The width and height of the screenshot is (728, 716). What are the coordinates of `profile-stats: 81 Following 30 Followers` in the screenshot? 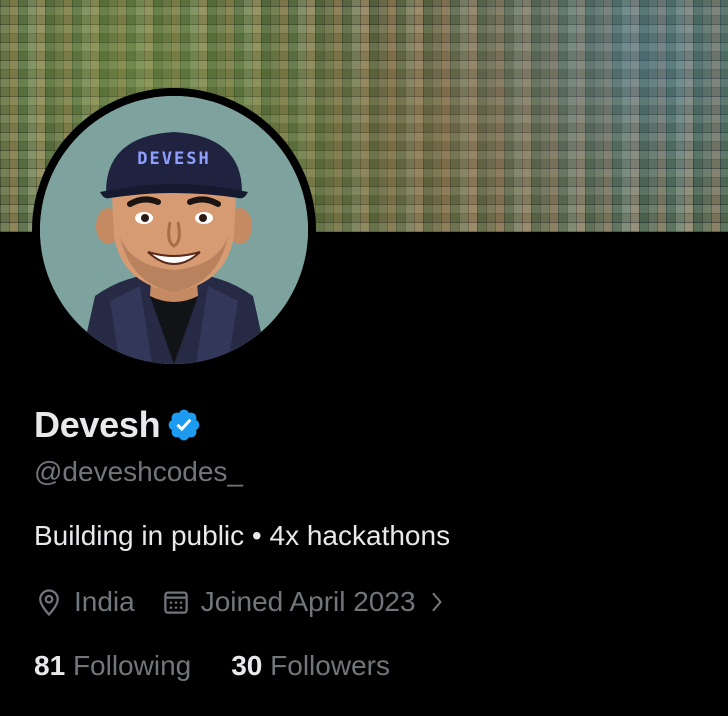 It's located at (232, 666).